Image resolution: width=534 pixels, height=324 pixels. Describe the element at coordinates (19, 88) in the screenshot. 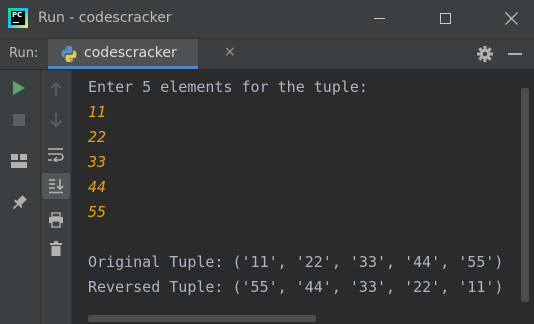

I see `run-icon` at that location.